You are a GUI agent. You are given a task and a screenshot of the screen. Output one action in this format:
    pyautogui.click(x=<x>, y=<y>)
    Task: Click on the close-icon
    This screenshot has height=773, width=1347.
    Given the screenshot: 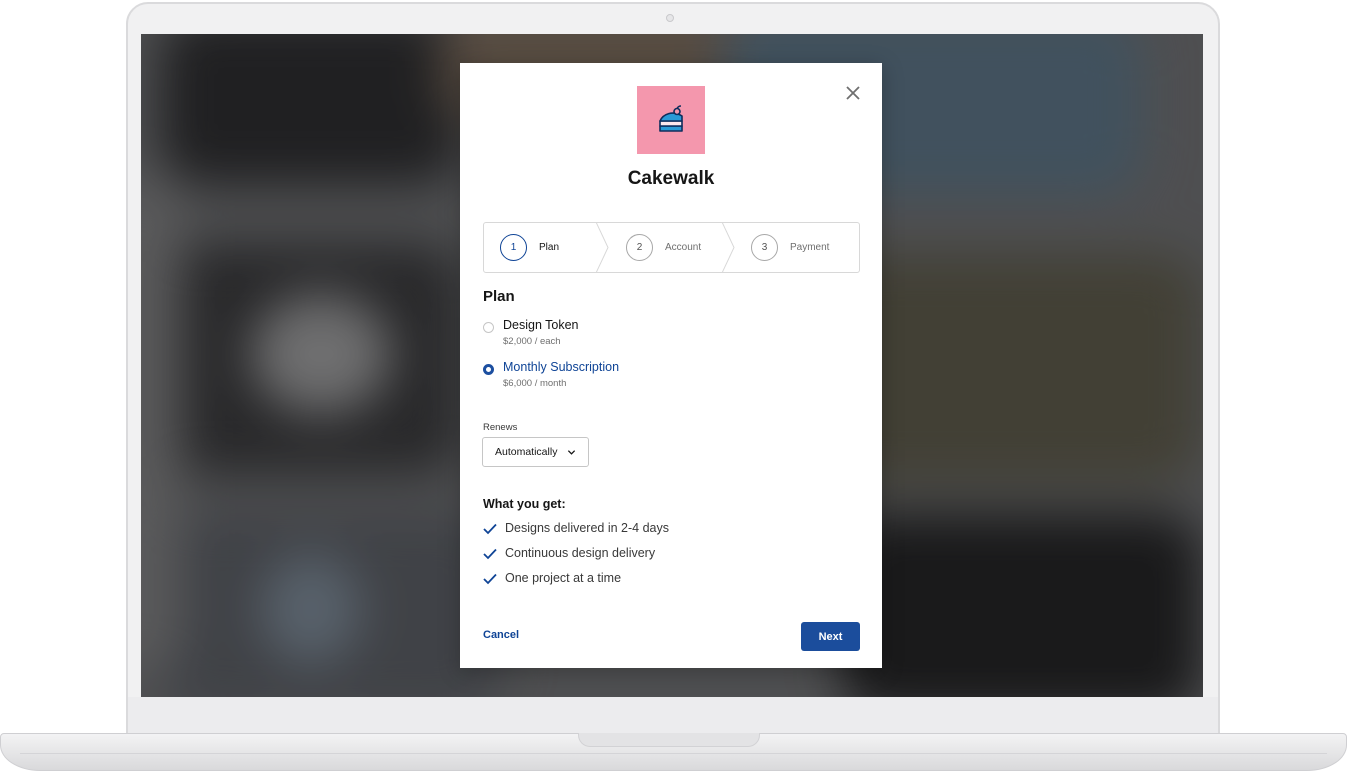 What is the action you would take?
    pyautogui.click(x=853, y=93)
    